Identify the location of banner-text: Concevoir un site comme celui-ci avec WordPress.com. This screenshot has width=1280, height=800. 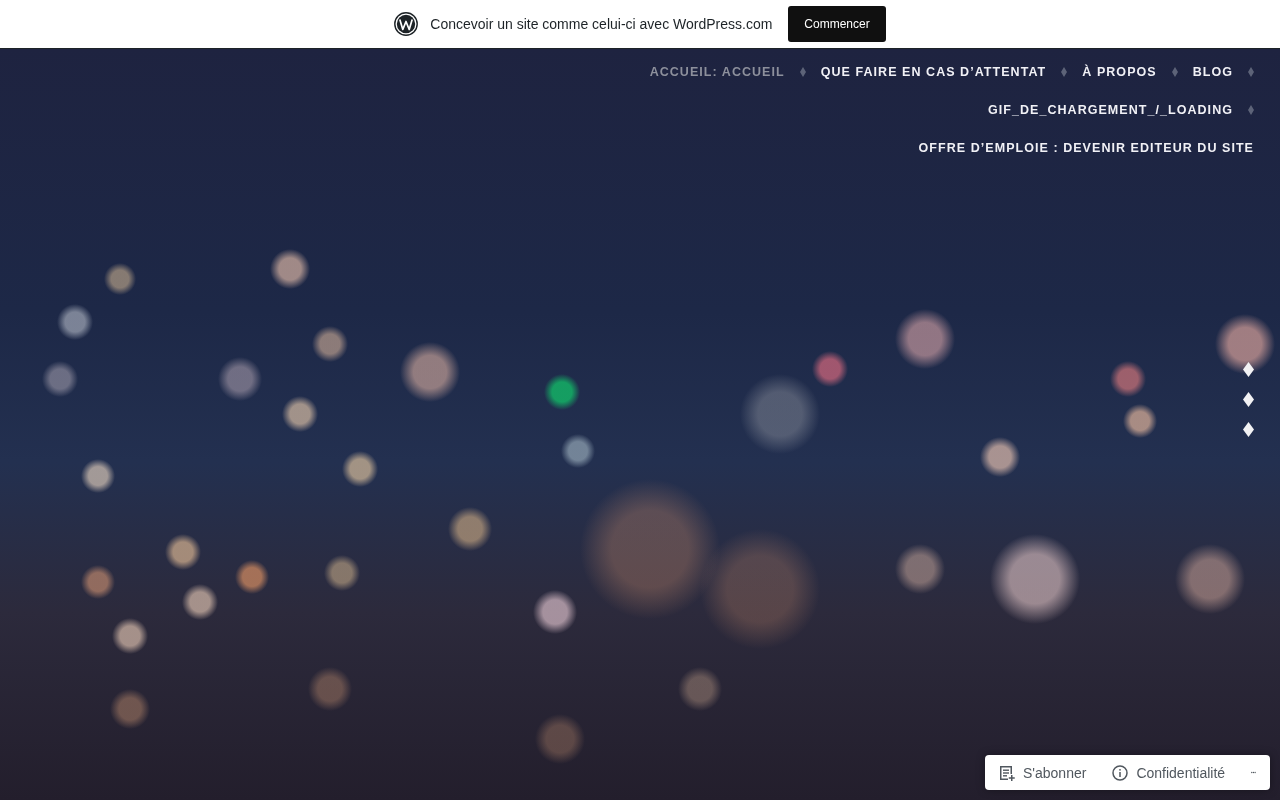
(601, 24).